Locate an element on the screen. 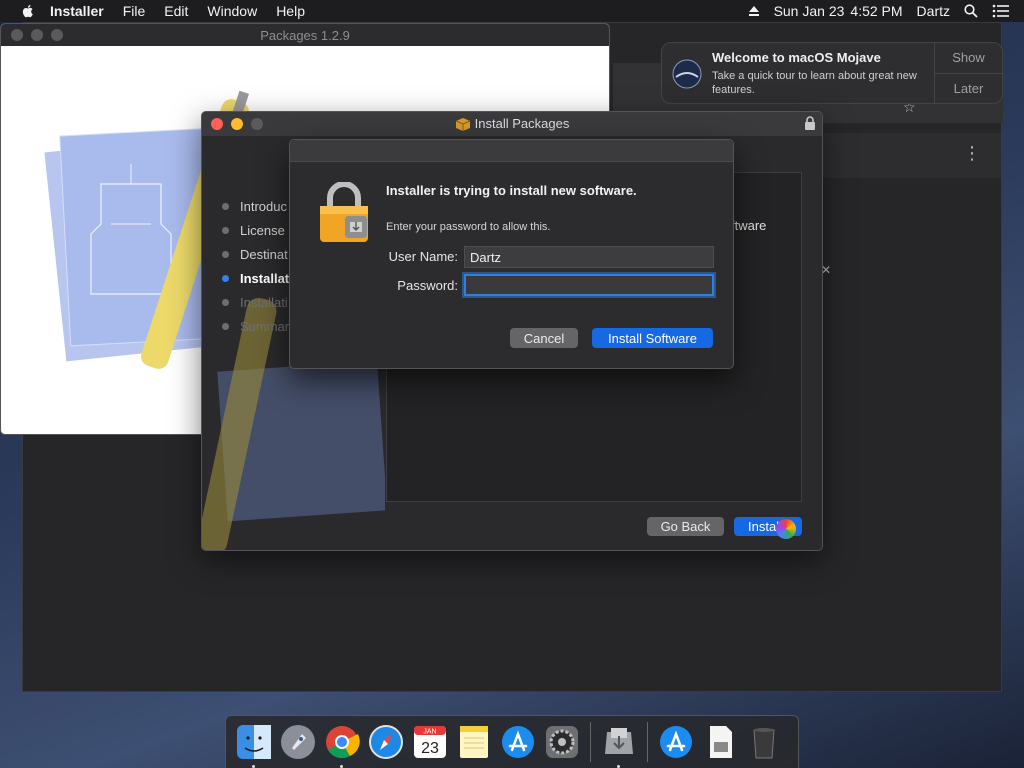 The height and width of the screenshot is (768, 1024). app-store-icon is located at coordinates (518, 742).